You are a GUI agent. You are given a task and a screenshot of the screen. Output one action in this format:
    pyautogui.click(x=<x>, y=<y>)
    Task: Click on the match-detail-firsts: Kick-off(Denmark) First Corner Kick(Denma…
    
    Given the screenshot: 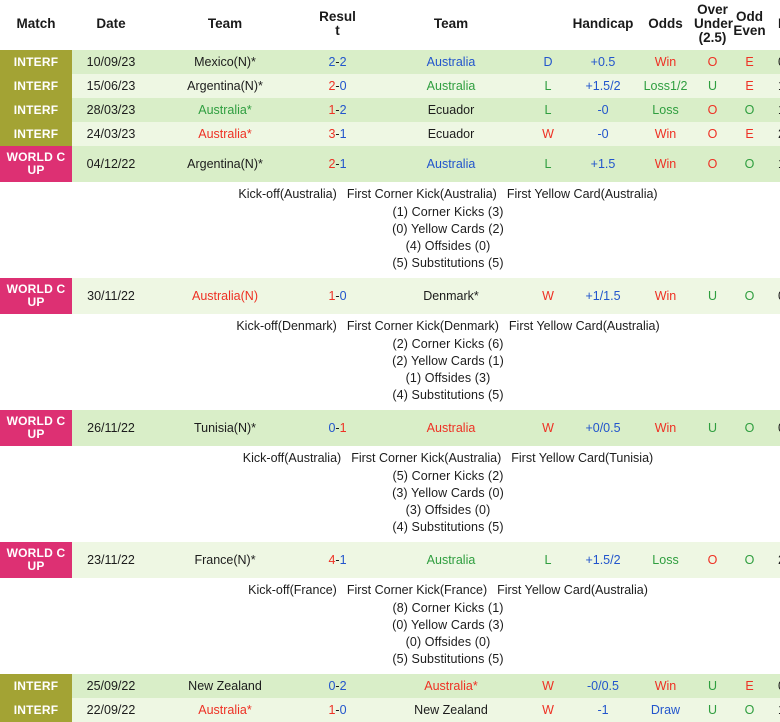 What is the action you would take?
    pyautogui.click(x=431, y=326)
    